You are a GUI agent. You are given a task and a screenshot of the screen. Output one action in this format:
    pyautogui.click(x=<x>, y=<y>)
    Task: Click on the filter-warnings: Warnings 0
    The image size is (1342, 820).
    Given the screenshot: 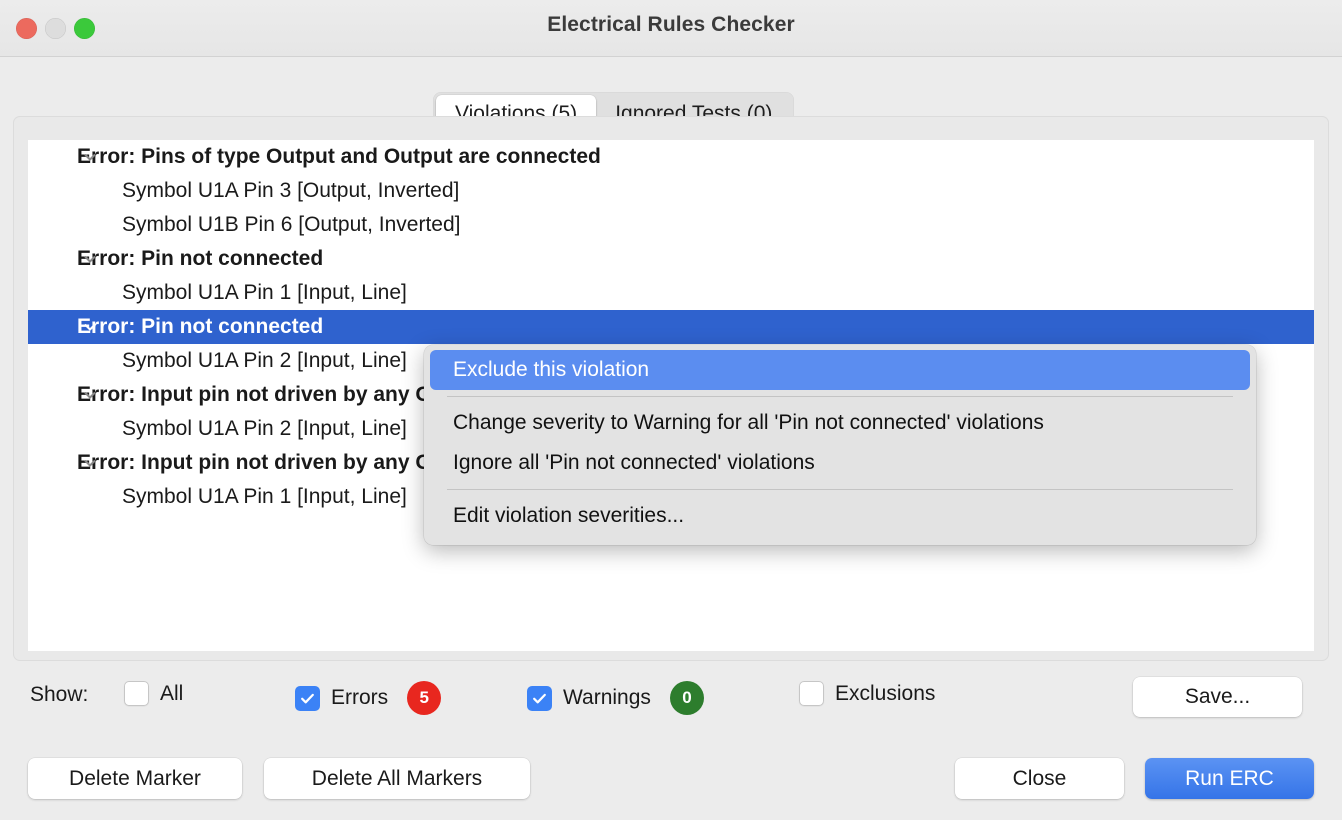 What is the action you would take?
    pyautogui.click(x=615, y=698)
    